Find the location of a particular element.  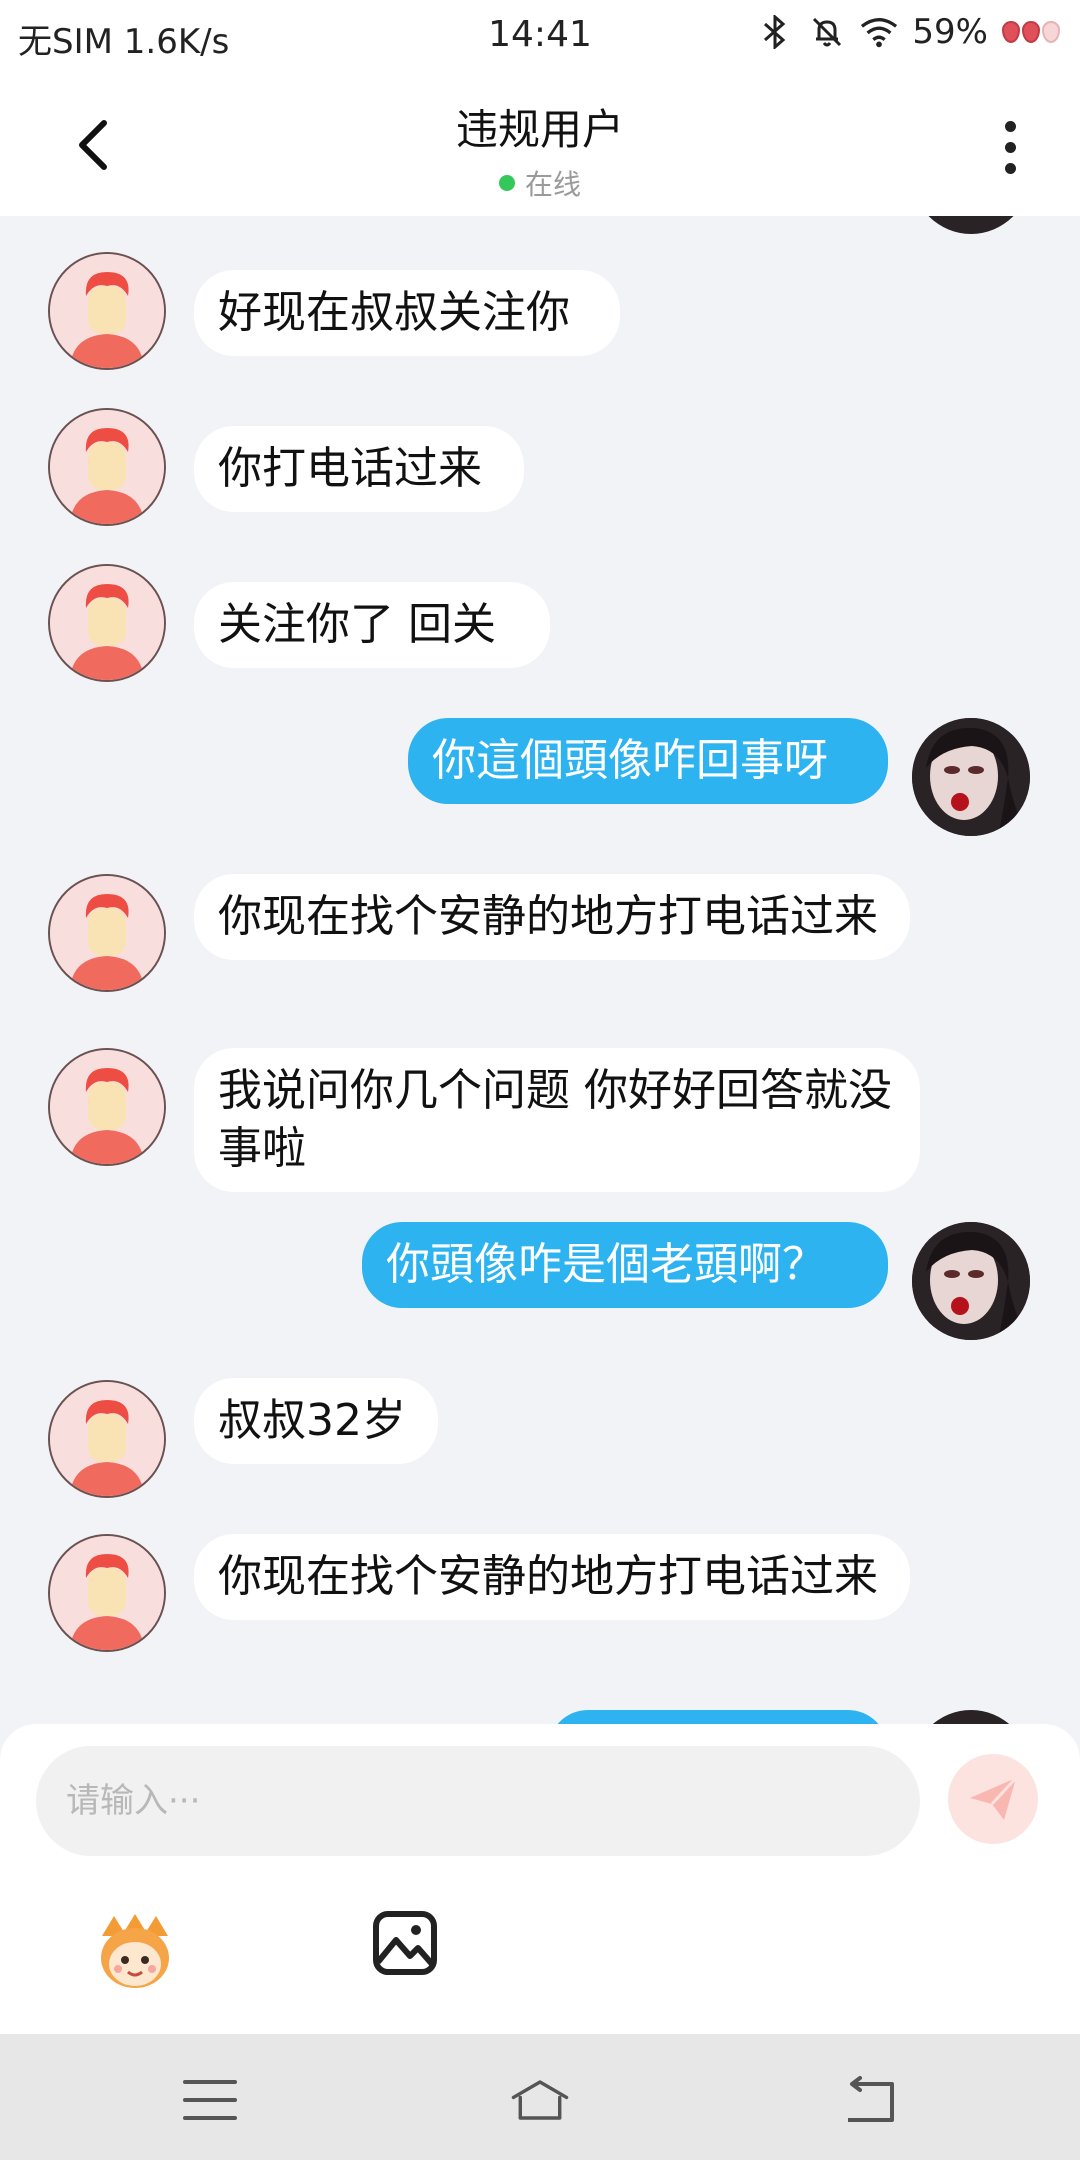

send-icon is located at coordinates (994, 1798).